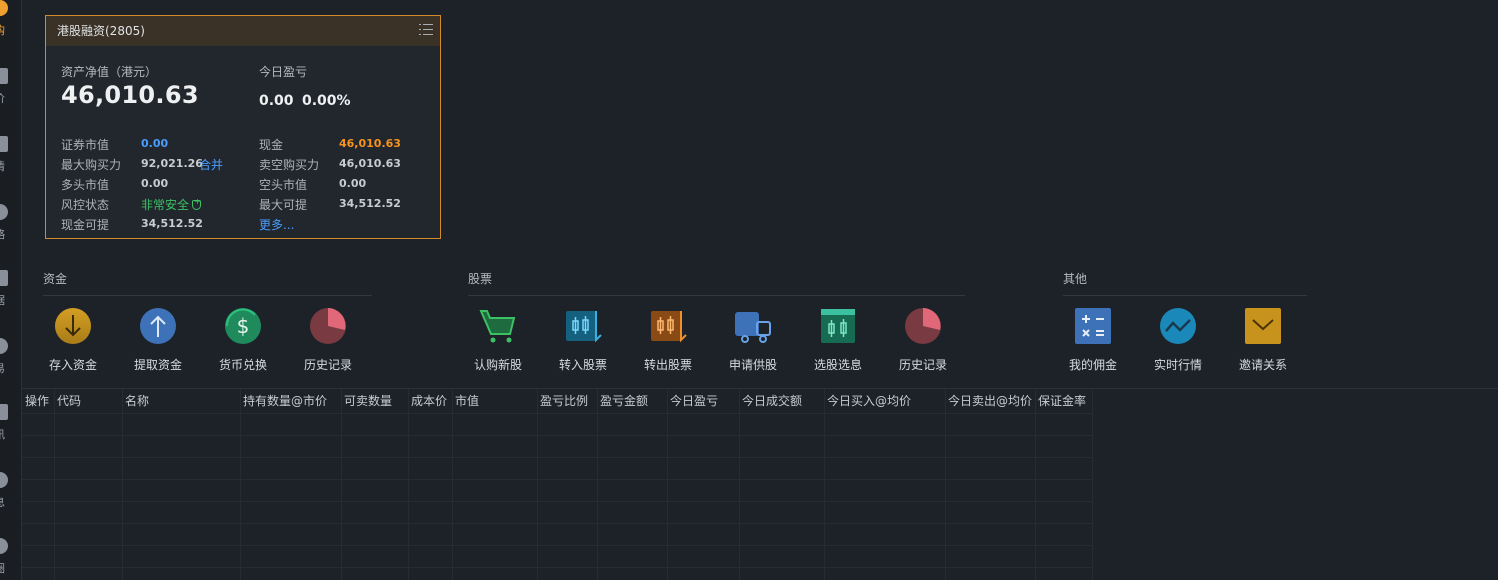 The height and width of the screenshot is (580, 1498). What do you see at coordinates (2, 434) in the screenshot?
I see `sidebar-item-label: 讯` at bounding box center [2, 434].